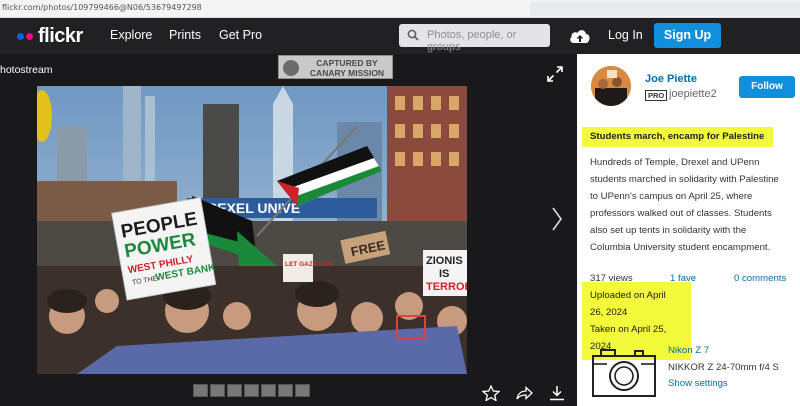  I want to click on follow-button: Follow, so click(767, 87).